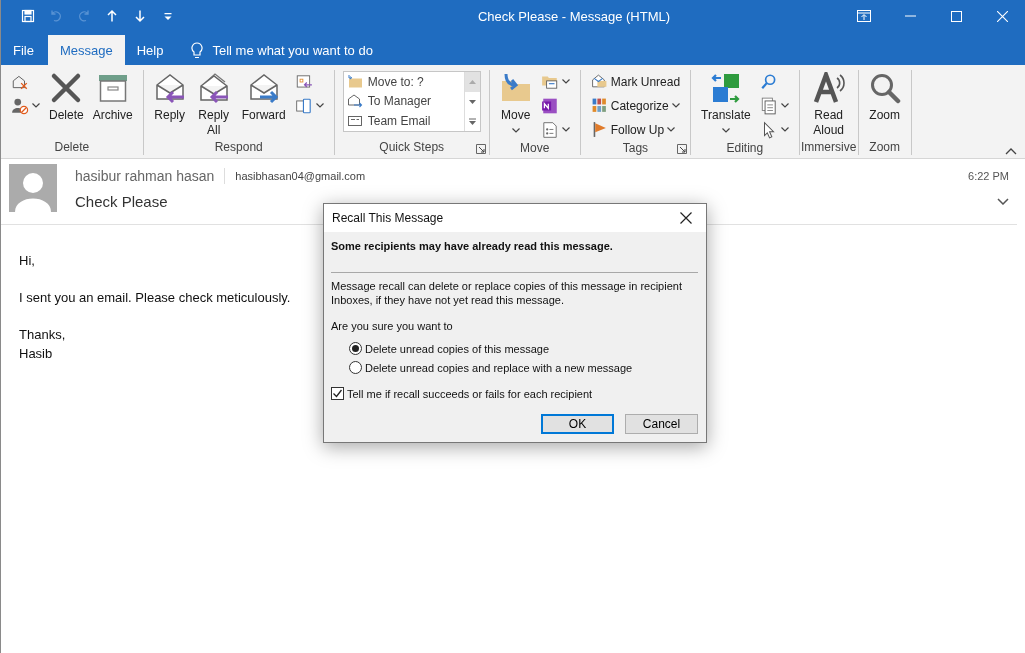 Image resolution: width=1025 pixels, height=653 pixels. Describe the element at coordinates (884, 88) in the screenshot. I see `zoom-icon` at that location.